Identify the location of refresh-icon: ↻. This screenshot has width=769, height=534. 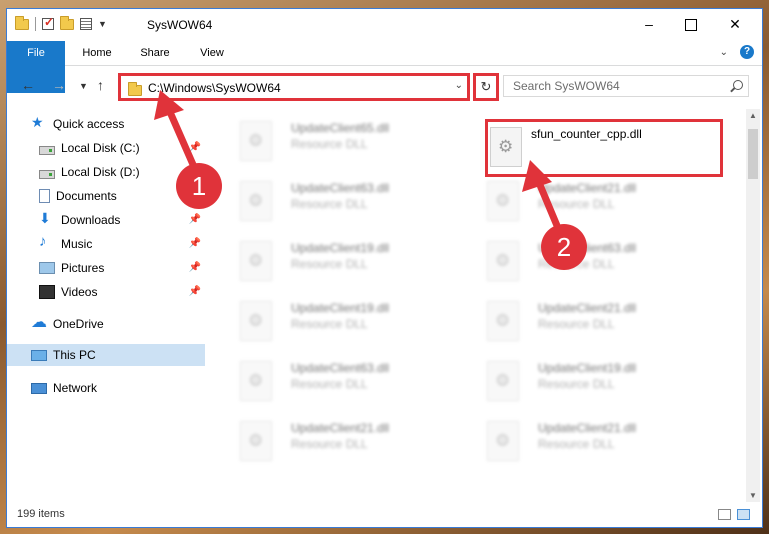
(486, 86).